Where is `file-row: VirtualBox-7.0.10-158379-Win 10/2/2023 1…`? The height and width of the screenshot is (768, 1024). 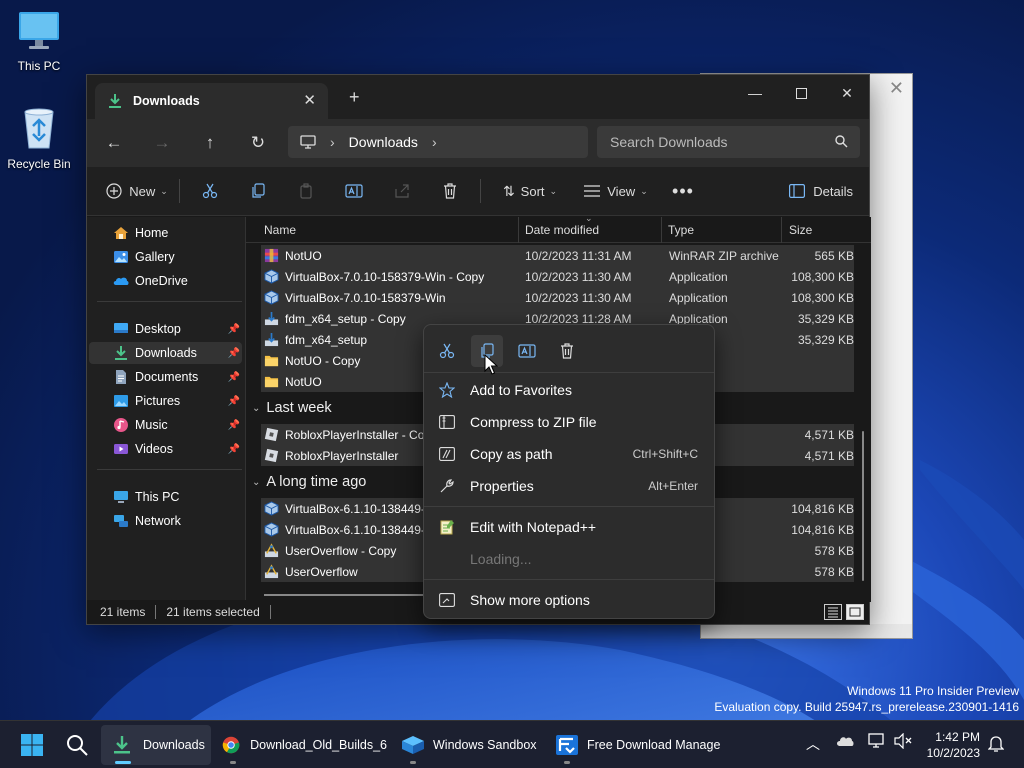
file-row: VirtualBox-7.0.10-158379-Win 10/2/2023 1… is located at coordinates (557, 297).